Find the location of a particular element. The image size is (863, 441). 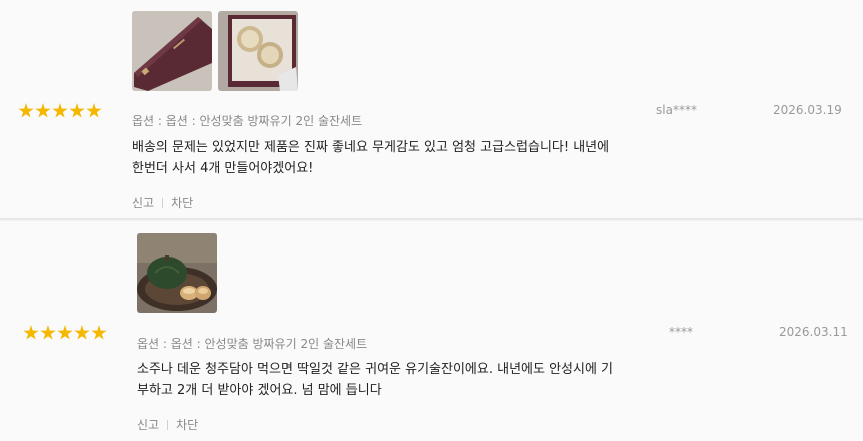

pumpkin-cups-image is located at coordinates (177, 273).